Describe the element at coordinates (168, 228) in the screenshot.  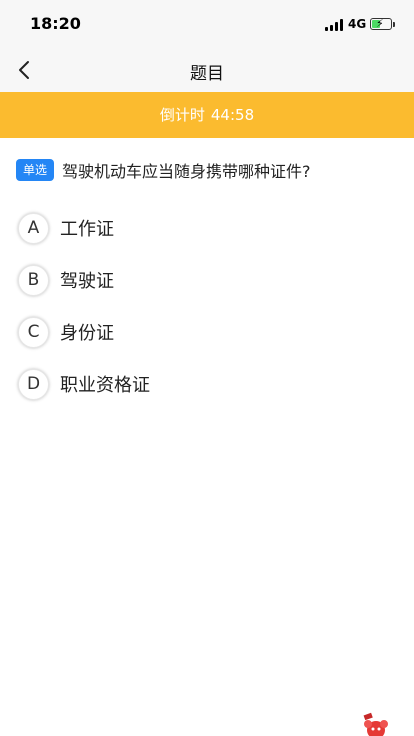
I see `option-a: A 工作证` at that location.